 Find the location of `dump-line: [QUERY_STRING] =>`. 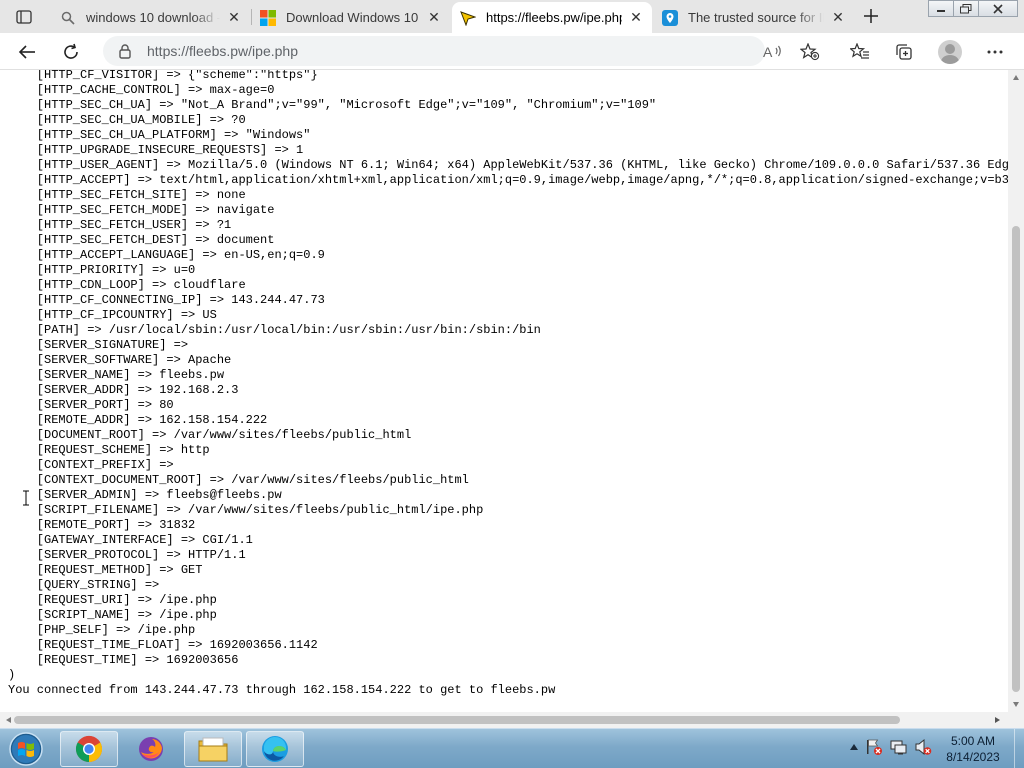

dump-line: [QUERY_STRING] => is located at coordinates (84, 585).